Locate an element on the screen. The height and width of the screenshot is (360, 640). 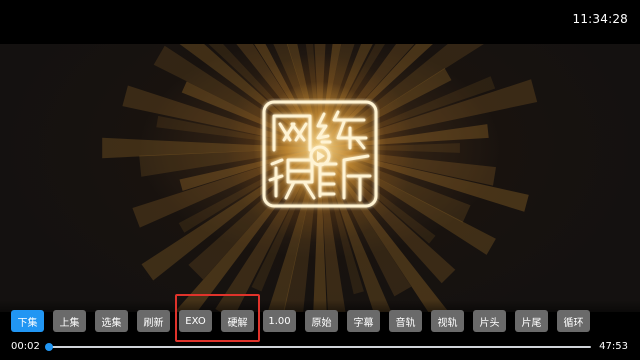
control-button-1: 上集 is located at coordinates (69, 321).